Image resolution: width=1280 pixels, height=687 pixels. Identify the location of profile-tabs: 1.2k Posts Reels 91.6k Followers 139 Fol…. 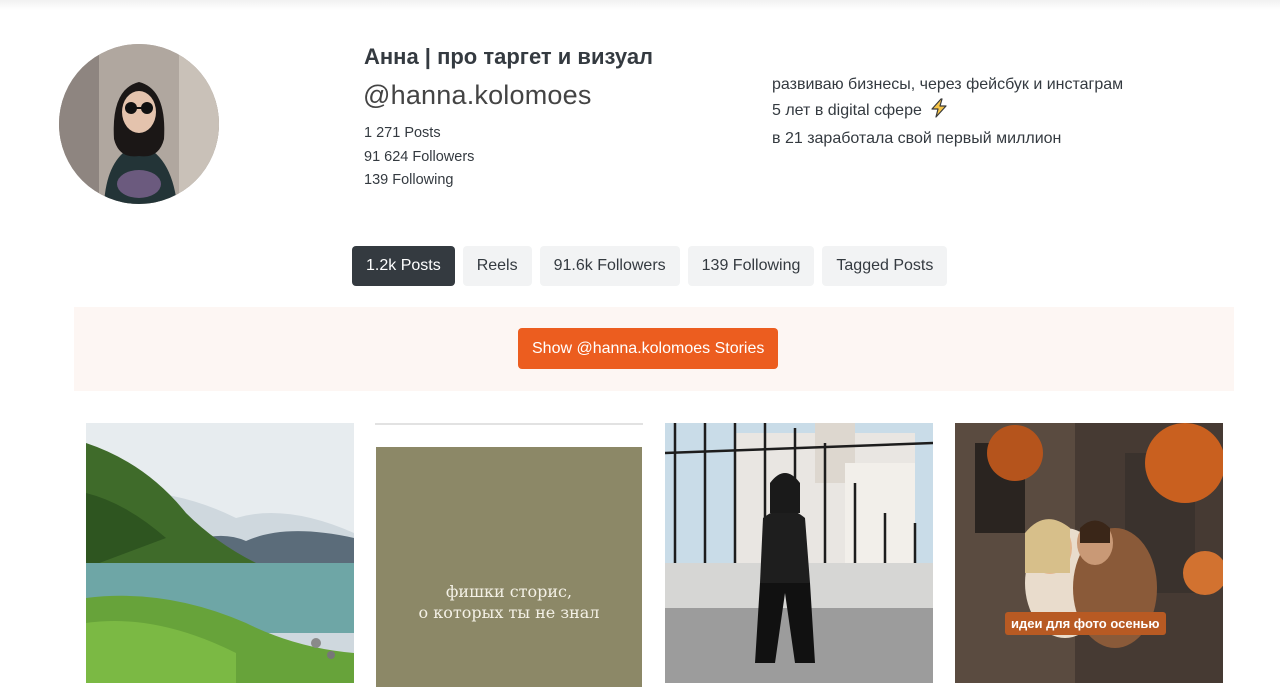
(650, 266).